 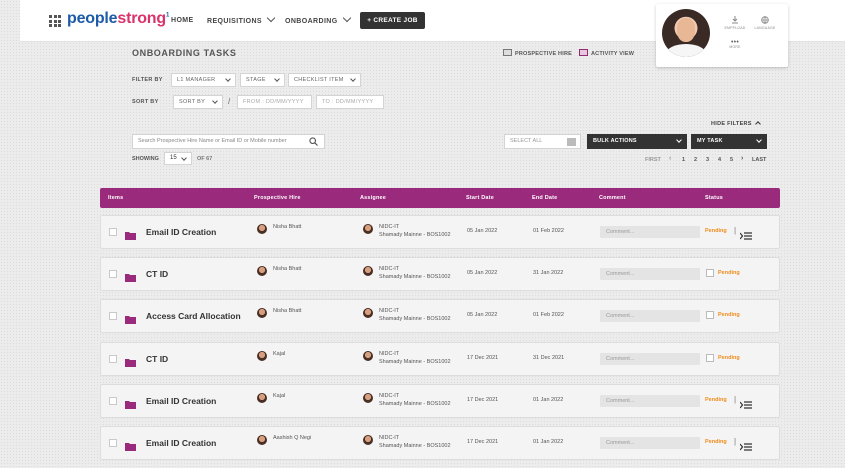 I want to click on pager-last: LAST, so click(x=759, y=160).